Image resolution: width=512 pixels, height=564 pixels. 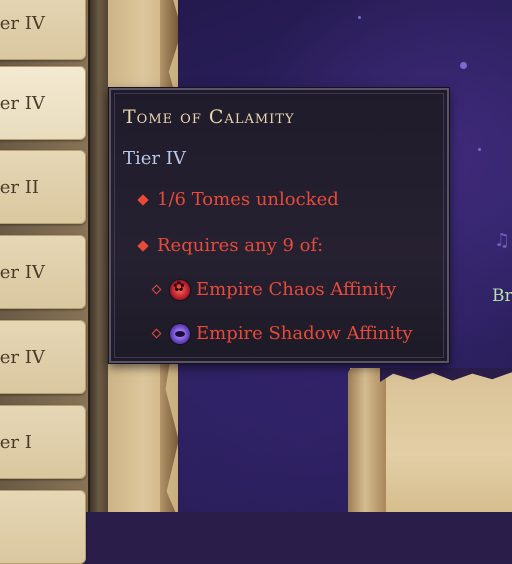 I want to click on tier-list-item-label: Tier II, so click(x=19, y=187).